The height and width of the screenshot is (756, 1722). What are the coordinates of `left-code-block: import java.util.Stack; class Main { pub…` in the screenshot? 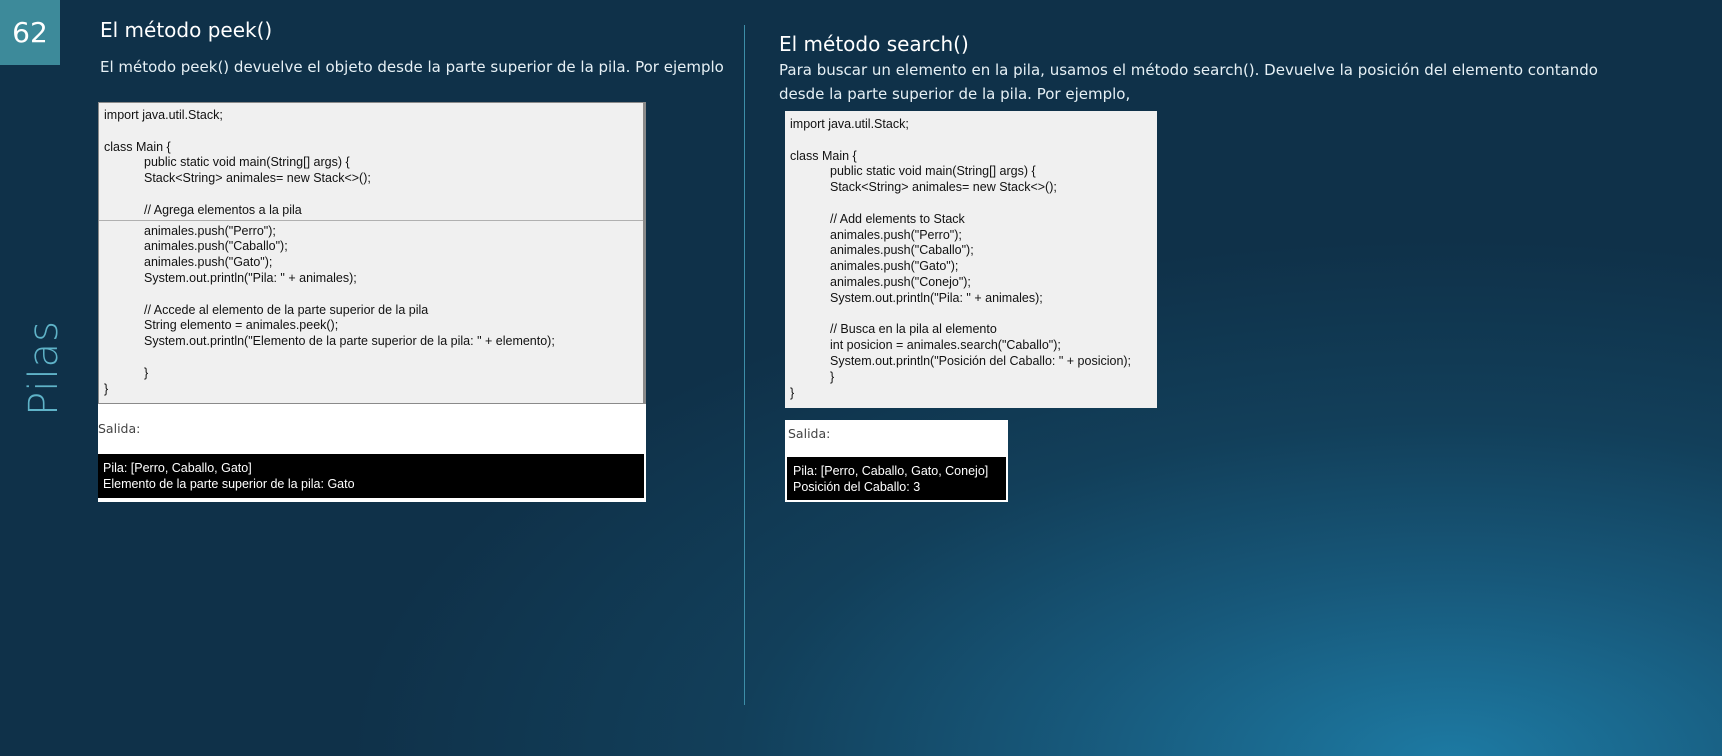 It's located at (372, 253).